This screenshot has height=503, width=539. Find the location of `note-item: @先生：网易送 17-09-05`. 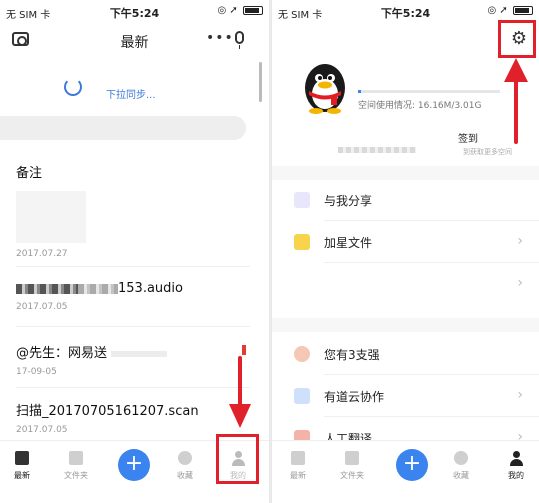

note-item: @先生：网易送 17-09-05 is located at coordinates (136, 359).